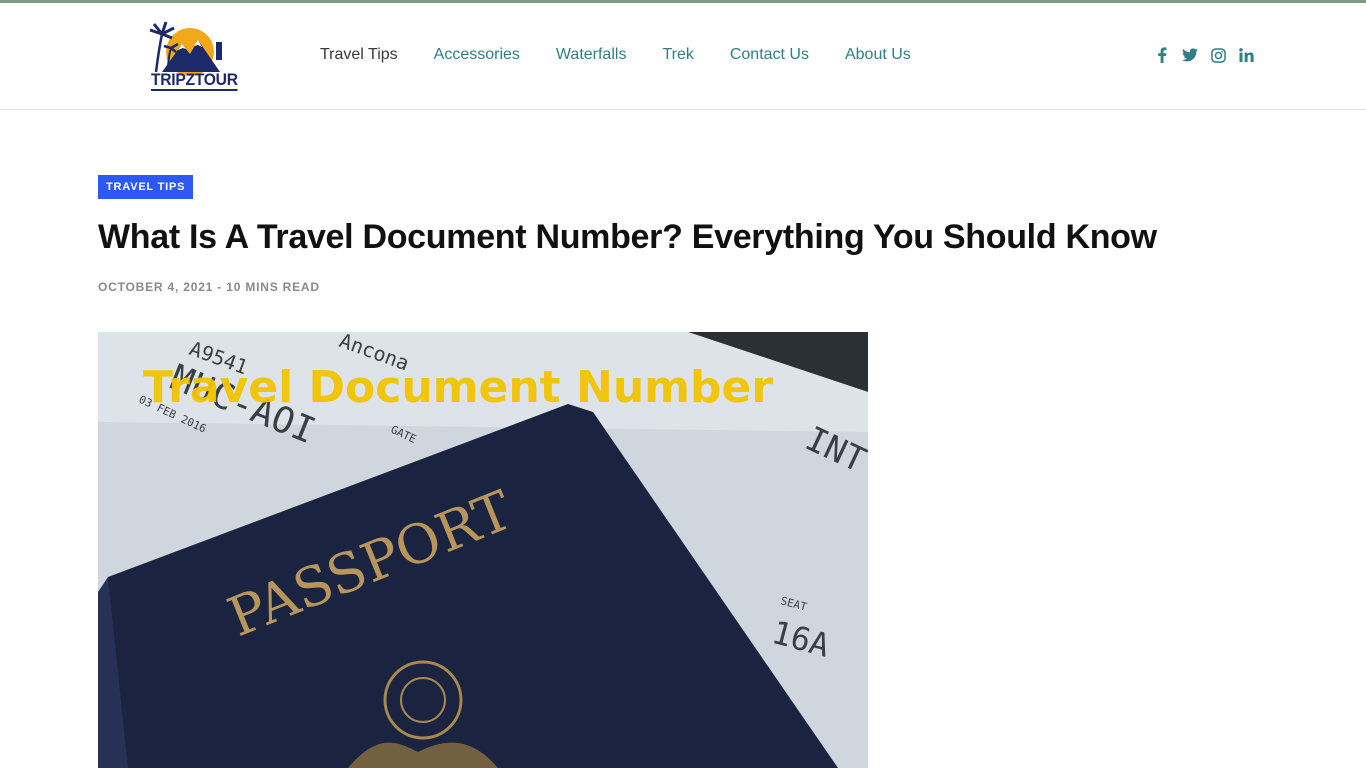 Image resolution: width=1366 pixels, height=768 pixels. Describe the element at coordinates (477, 55) in the screenshot. I see `nav-accessories: Accessories` at that location.